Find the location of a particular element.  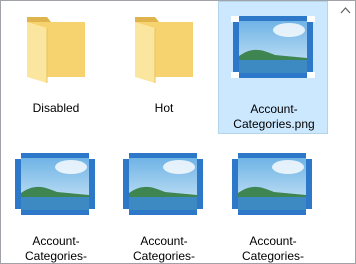

image-item-account-categories-3: Account- Categories- is located at coordinates (273, 201).